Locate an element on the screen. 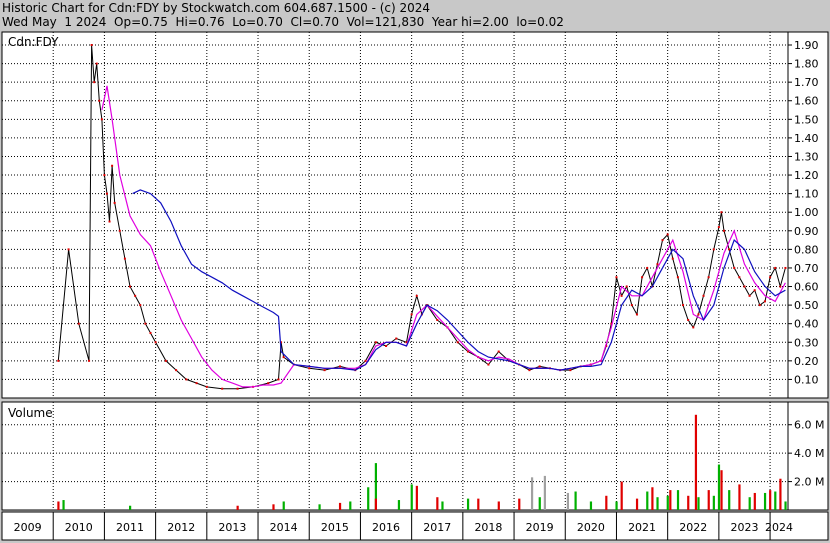 This screenshot has height=543, width=830. price-tick-label: 0.10 is located at coordinates (806, 379).